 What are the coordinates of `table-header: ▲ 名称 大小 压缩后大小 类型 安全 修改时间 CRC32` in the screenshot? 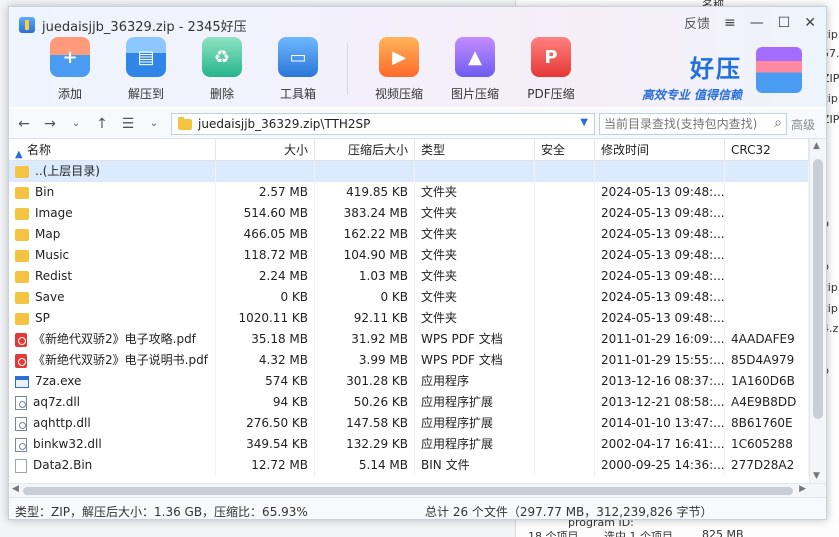 It's located at (409, 150).